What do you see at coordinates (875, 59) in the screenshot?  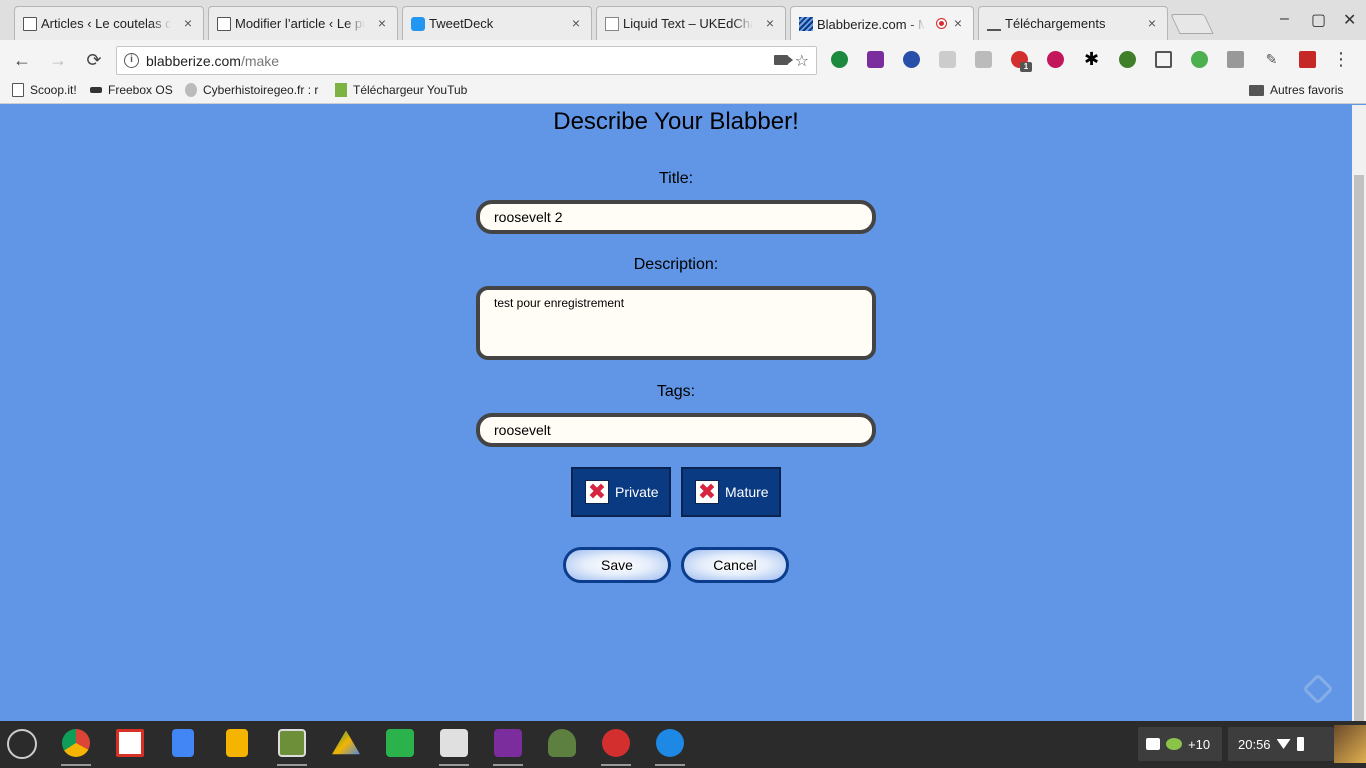 I see `onenote-icon` at bounding box center [875, 59].